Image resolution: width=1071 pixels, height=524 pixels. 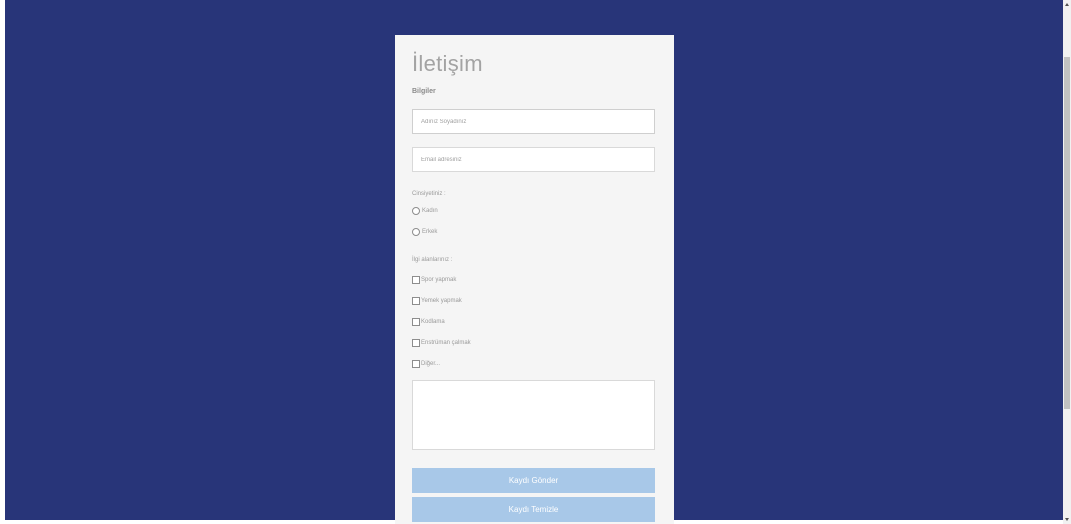 I want to click on checkbox-sports, so click(x=416, y=280).